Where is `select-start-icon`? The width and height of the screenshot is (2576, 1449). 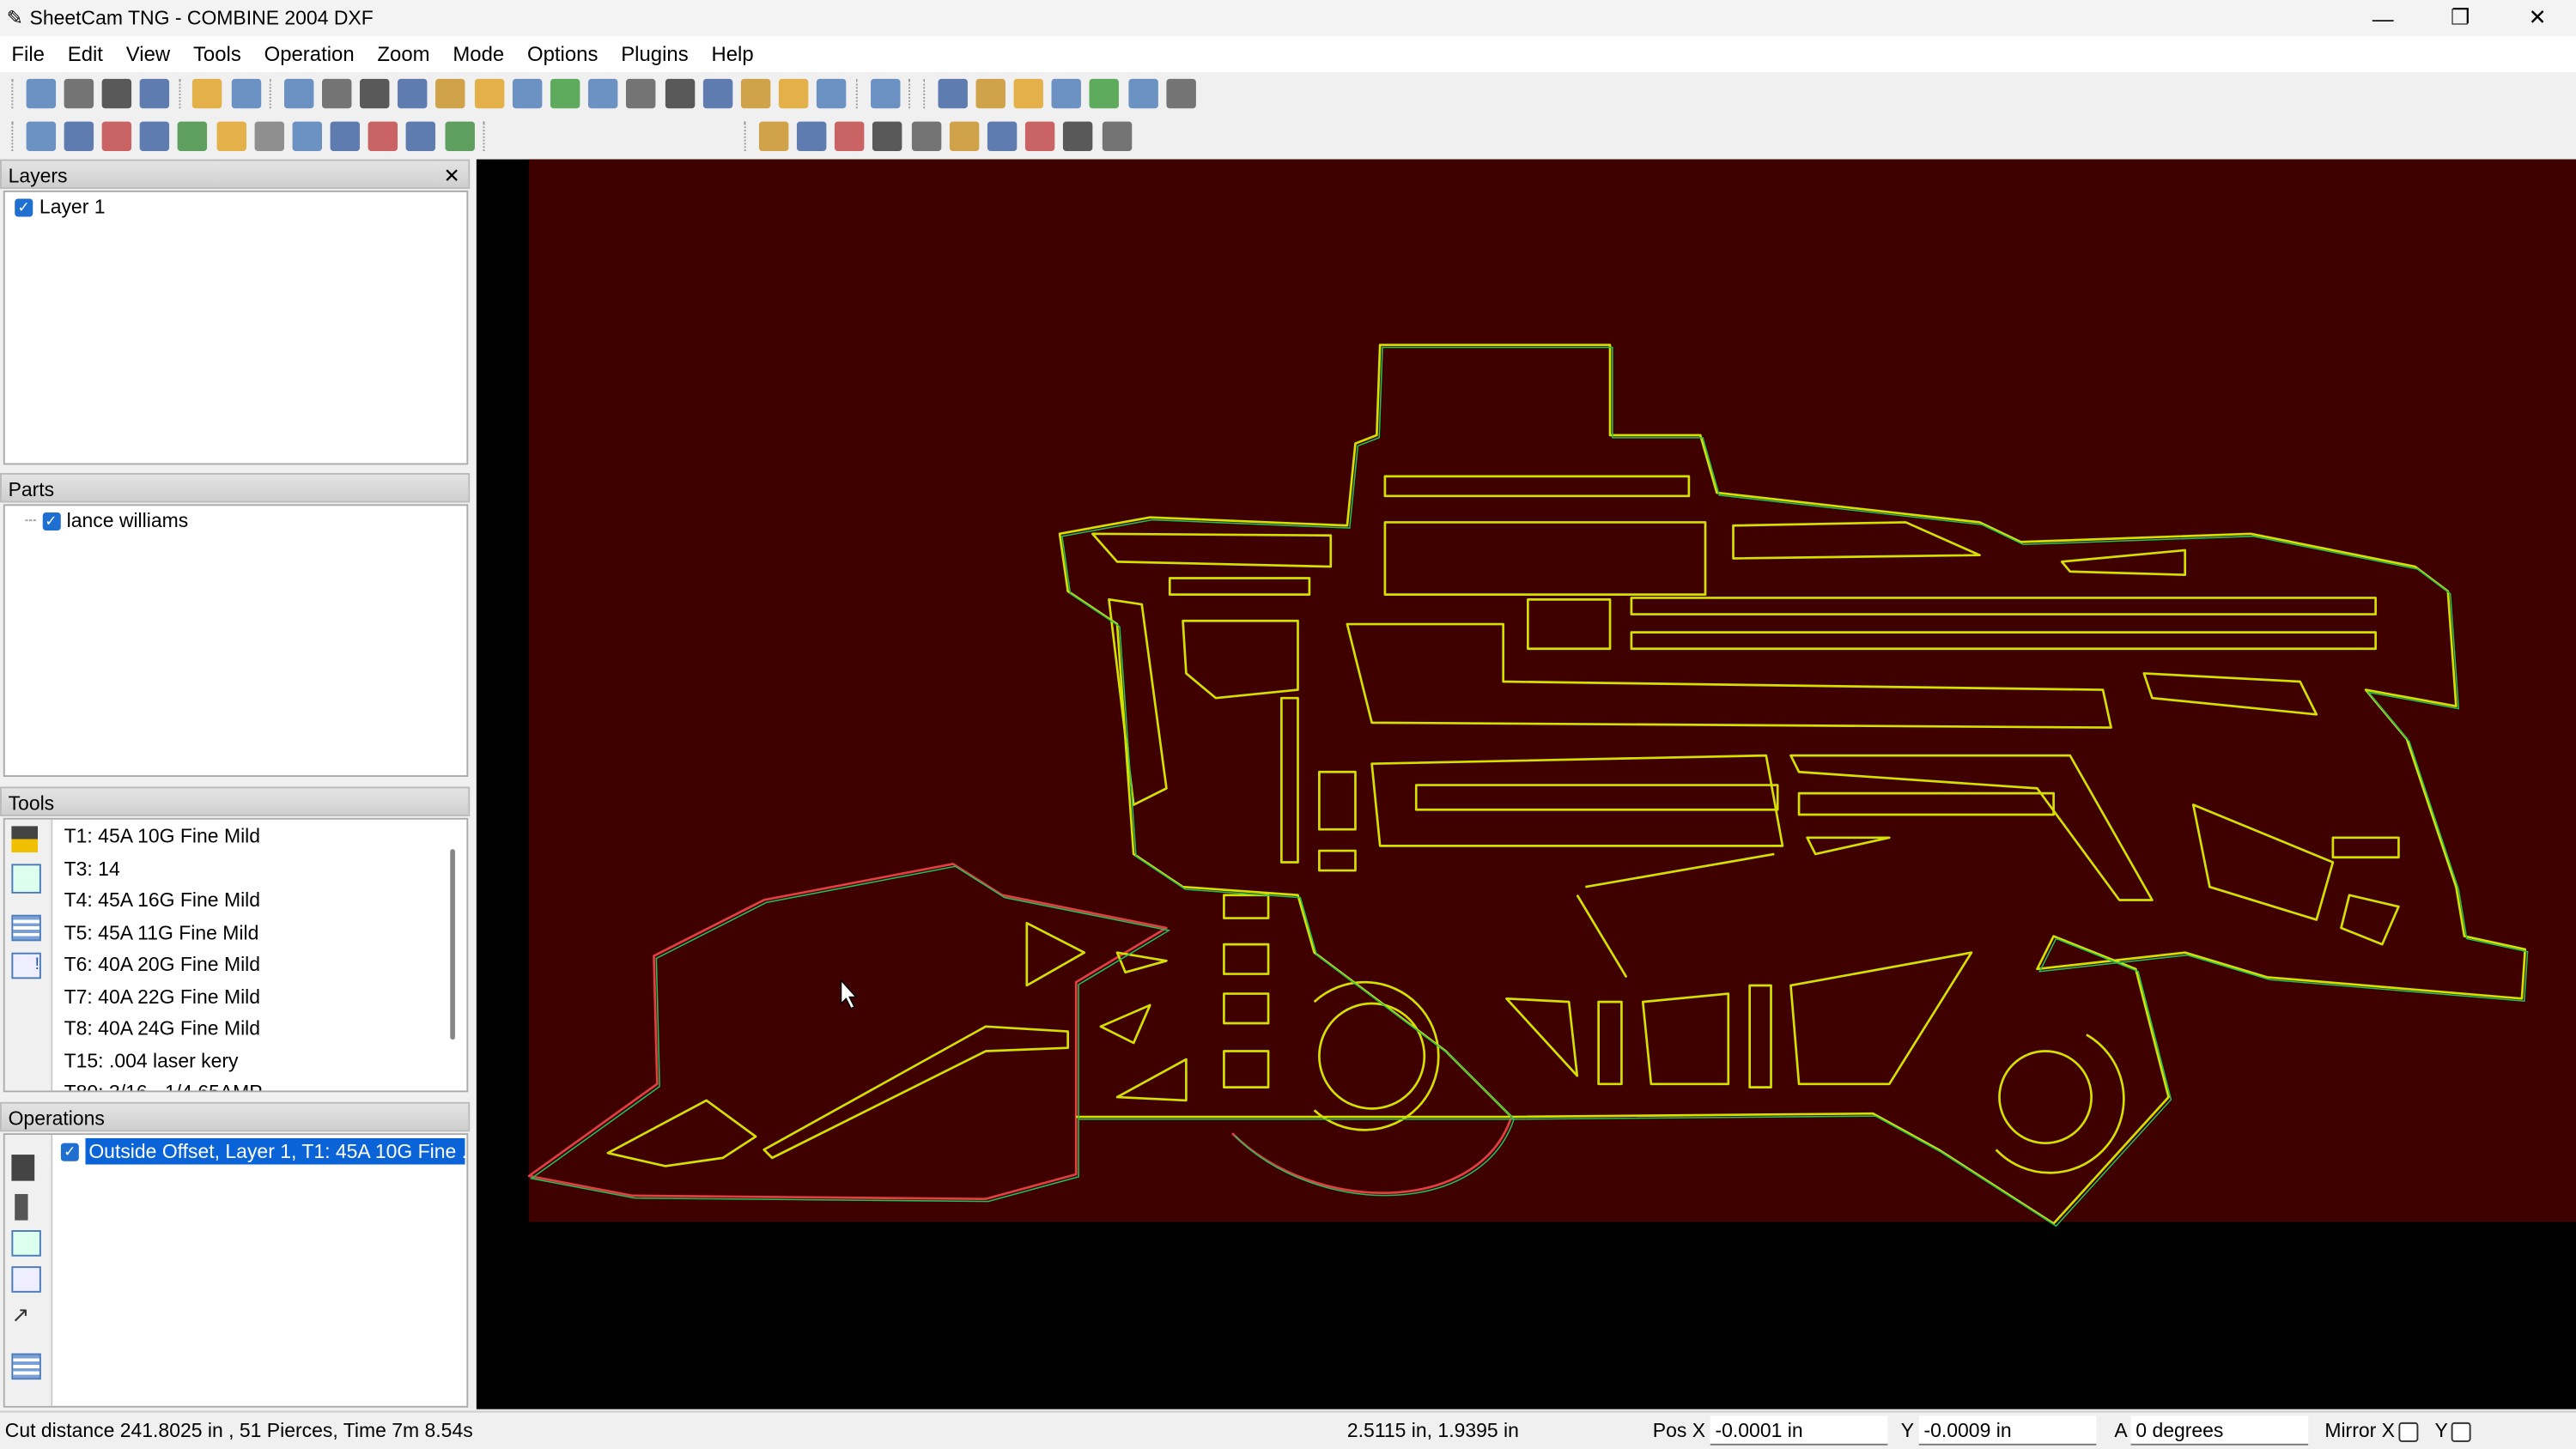
select-start-icon is located at coordinates (812, 135).